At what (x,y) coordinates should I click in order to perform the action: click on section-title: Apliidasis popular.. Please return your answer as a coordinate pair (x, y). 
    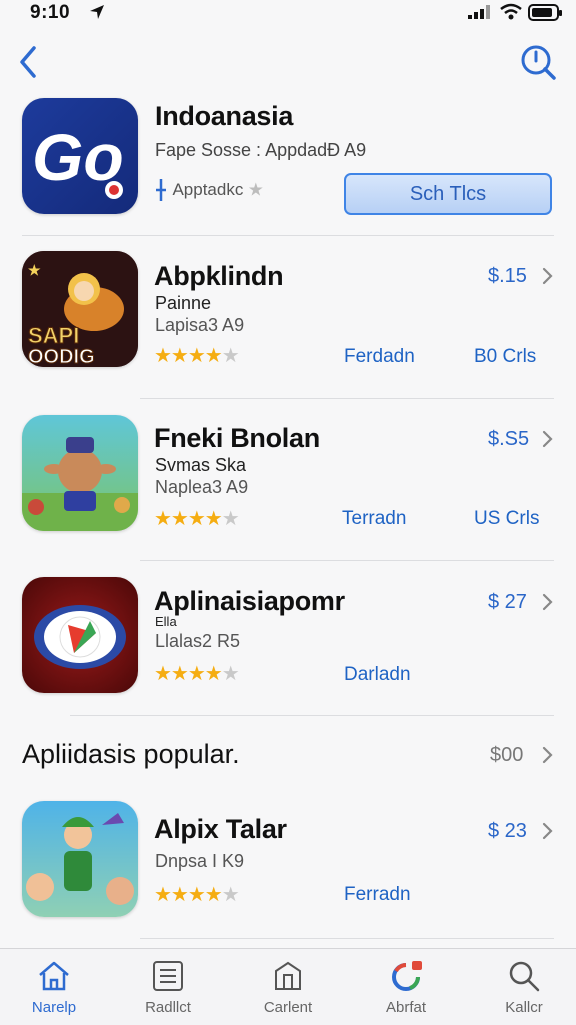
    Looking at the image, I should click on (131, 754).